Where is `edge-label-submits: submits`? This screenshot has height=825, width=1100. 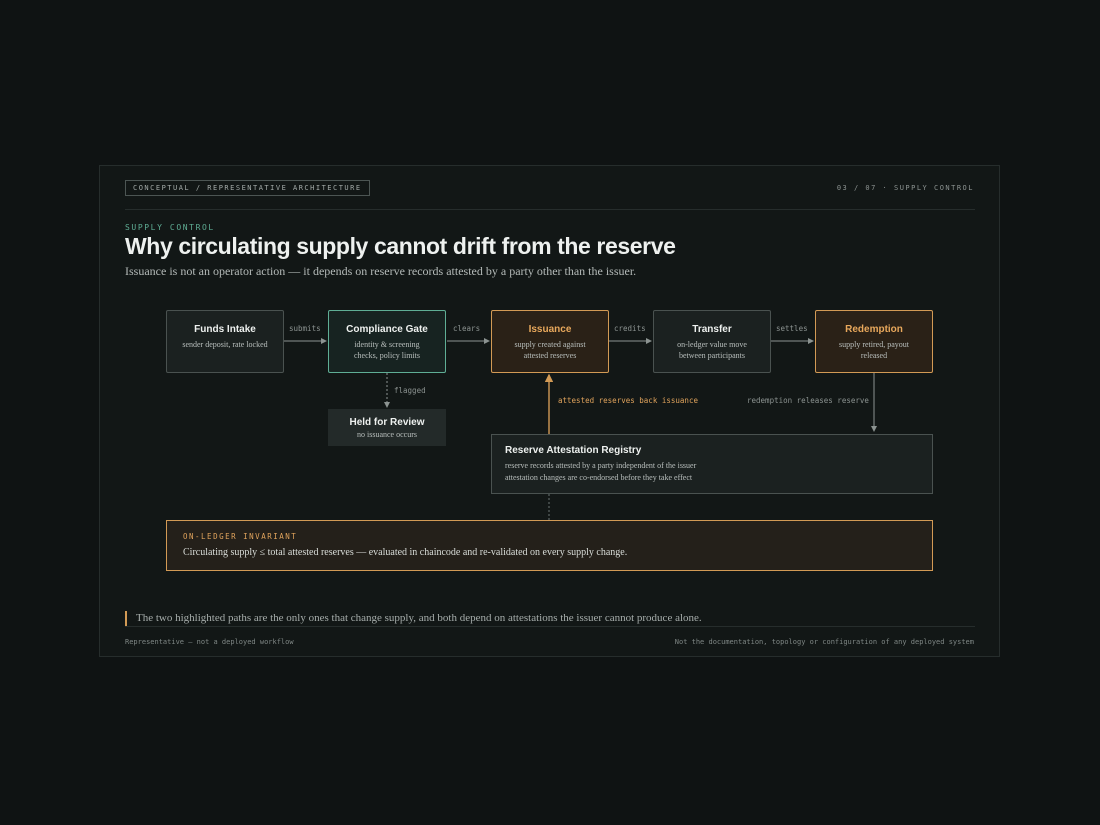
edge-label-submits: submits is located at coordinates (305, 328).